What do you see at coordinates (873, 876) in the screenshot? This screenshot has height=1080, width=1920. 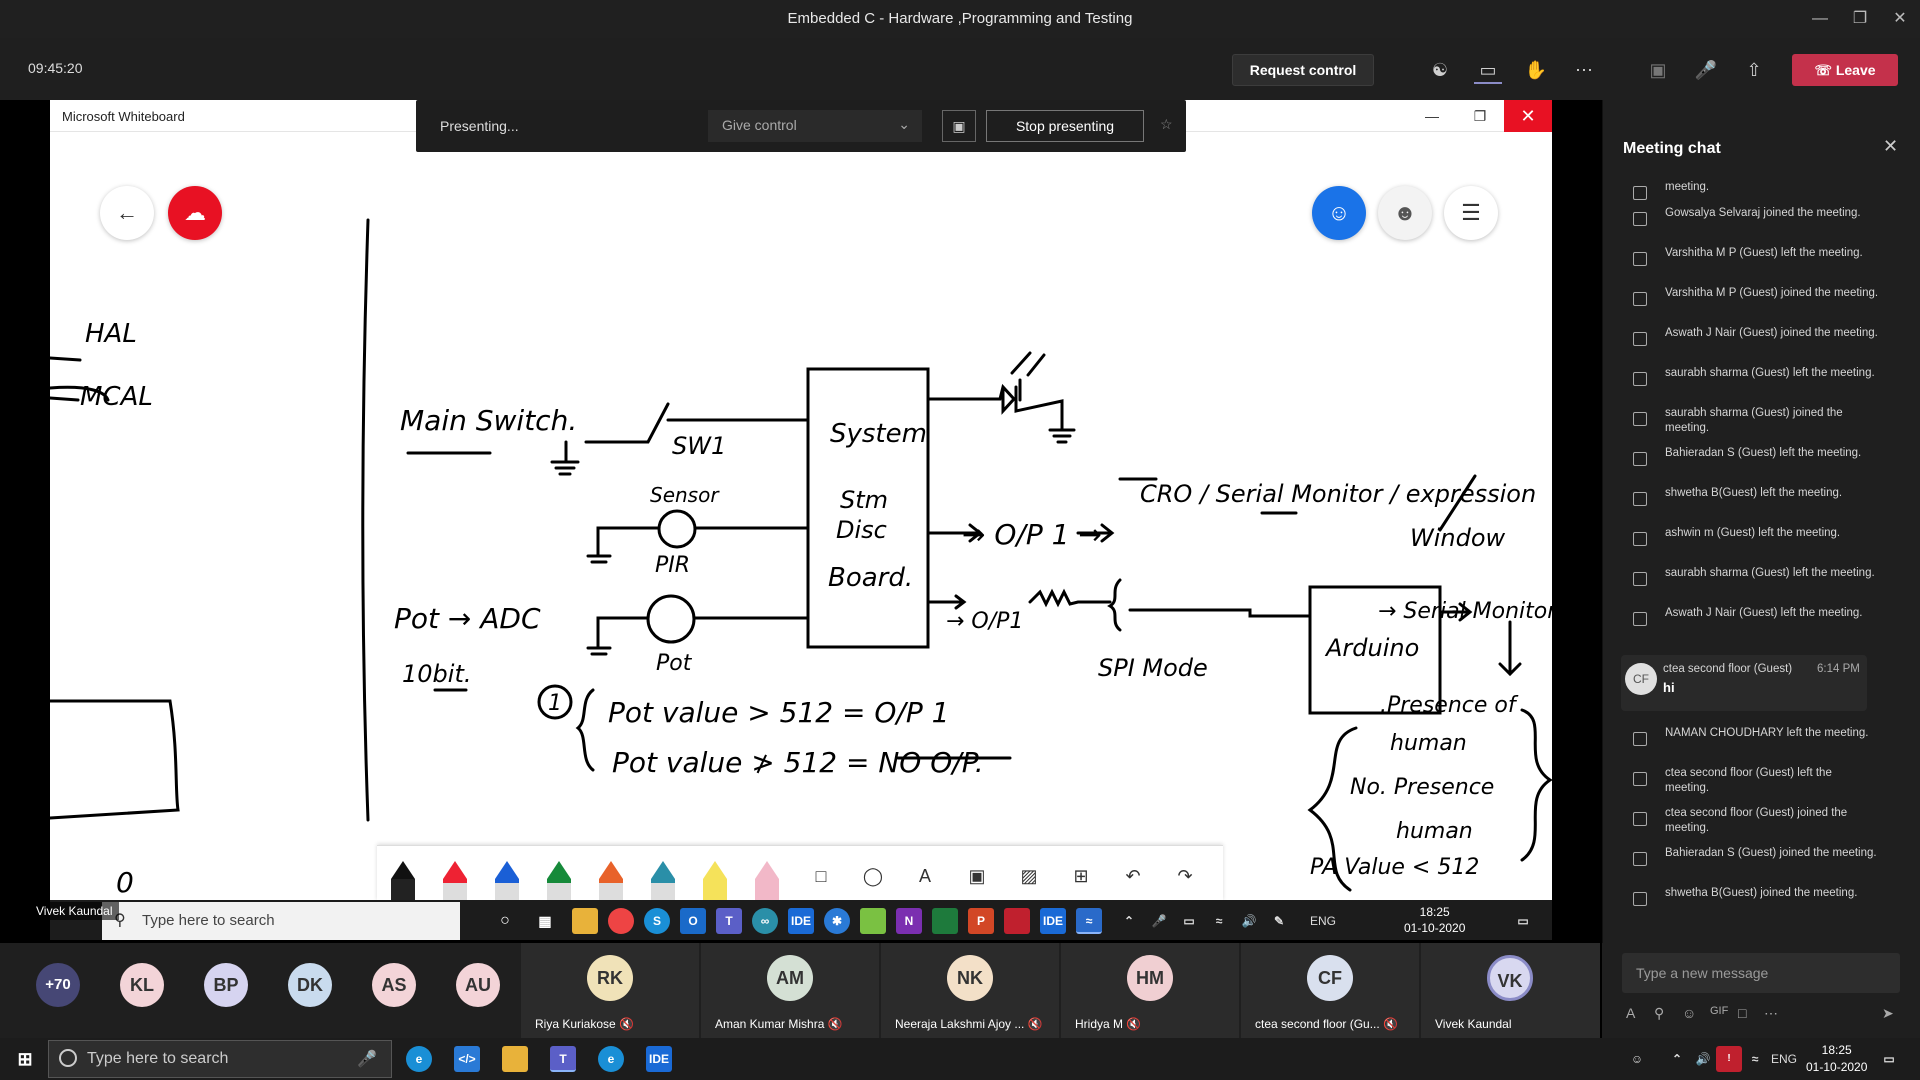 I see `lasso-icon: ◯` at bounding box center [873, 876].